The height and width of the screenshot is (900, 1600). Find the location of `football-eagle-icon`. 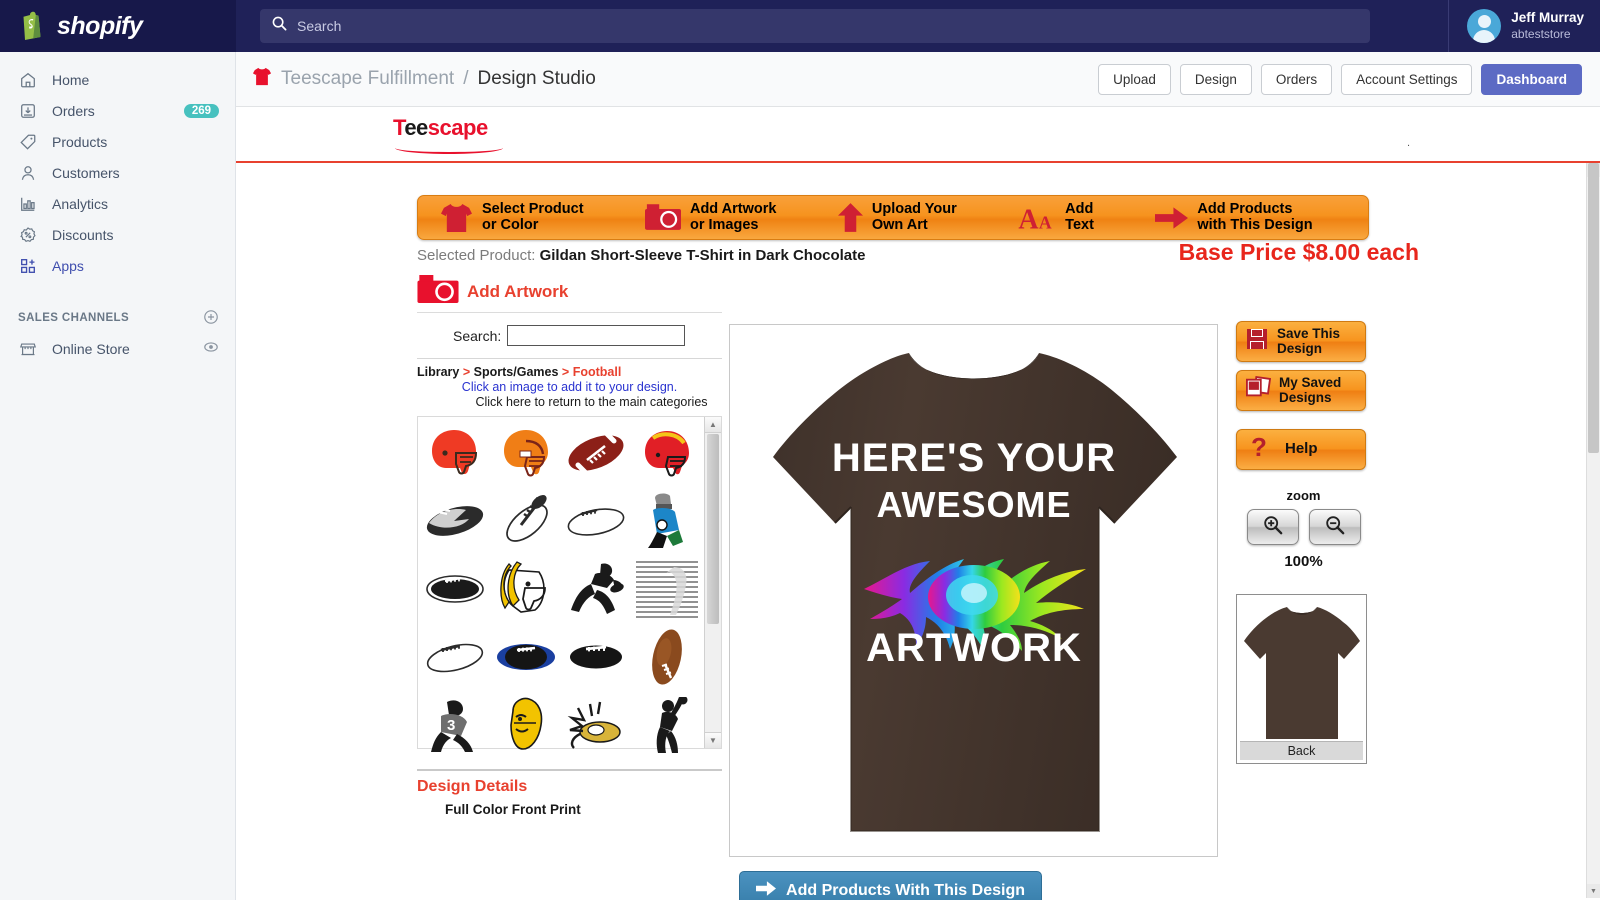

football-eagle-icon is located at coordinates (455, 521).